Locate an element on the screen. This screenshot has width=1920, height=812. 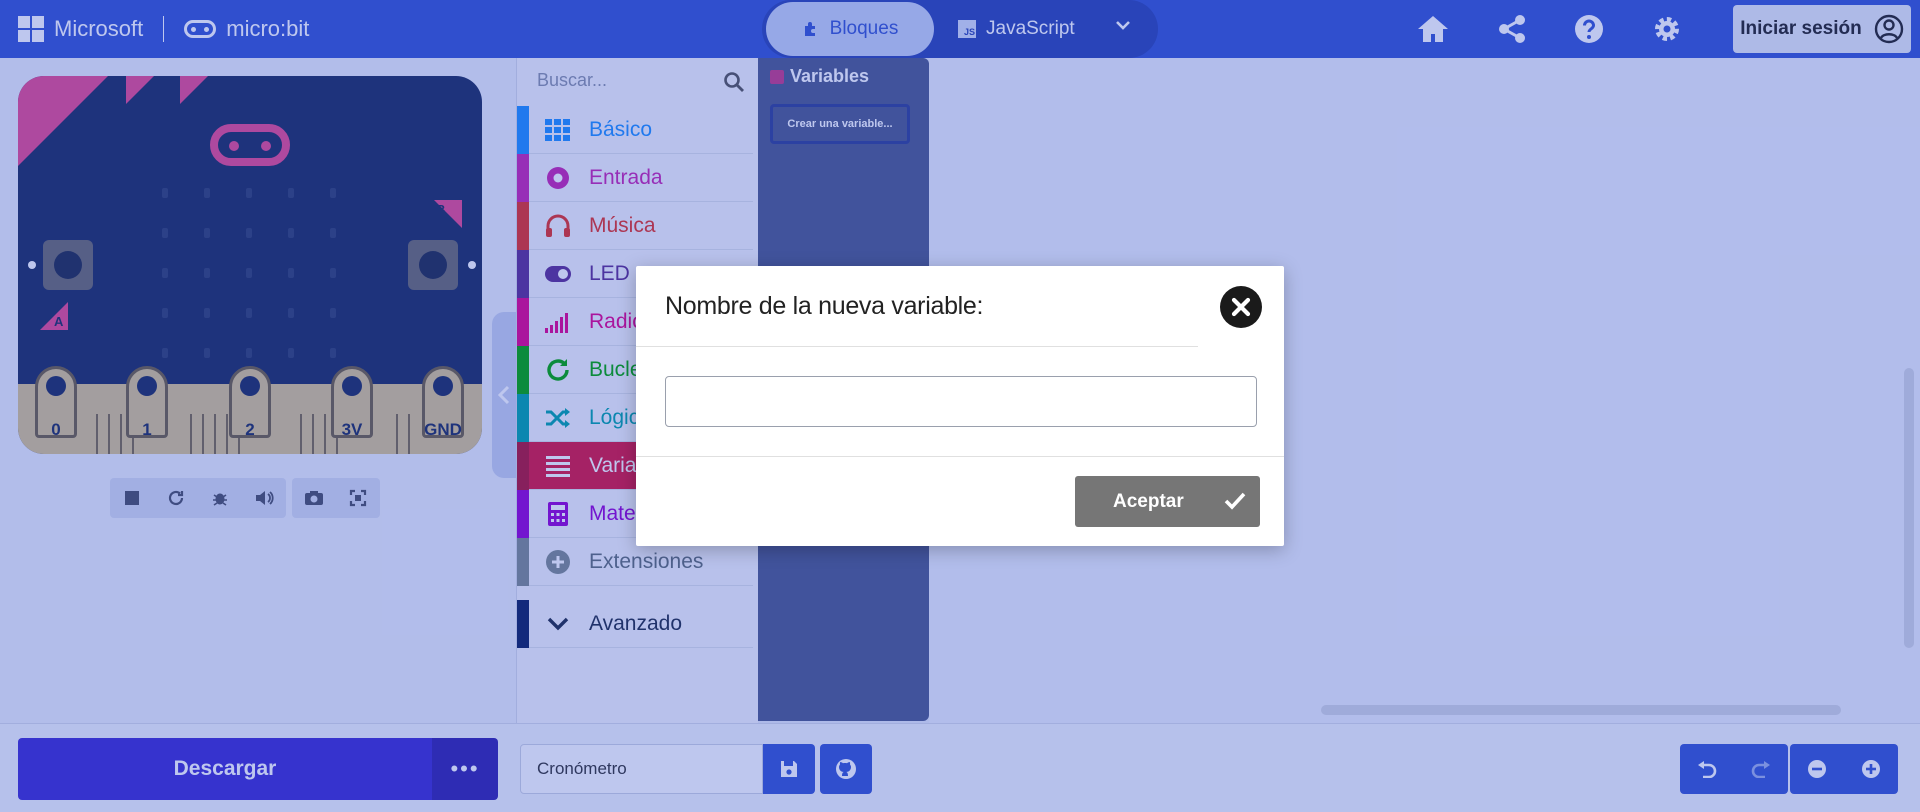
close-dialog-button is located at coordinates (1241, 307).